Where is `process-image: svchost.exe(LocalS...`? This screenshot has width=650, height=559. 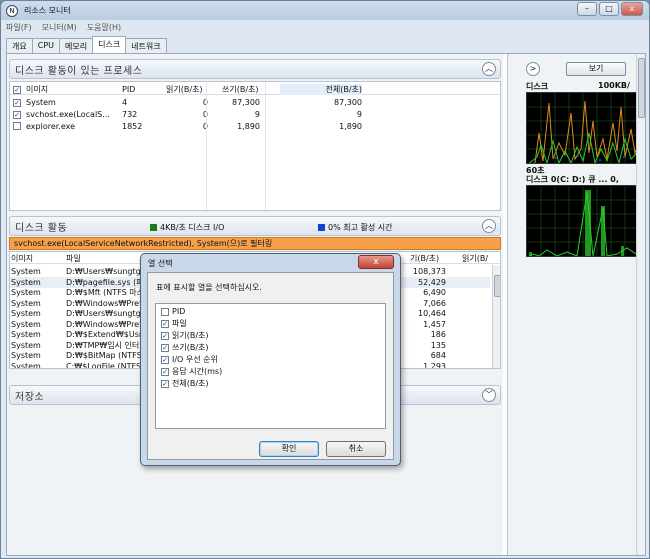 process-image: svchost.exe(LocalS... is located at coordinates (68, 114).